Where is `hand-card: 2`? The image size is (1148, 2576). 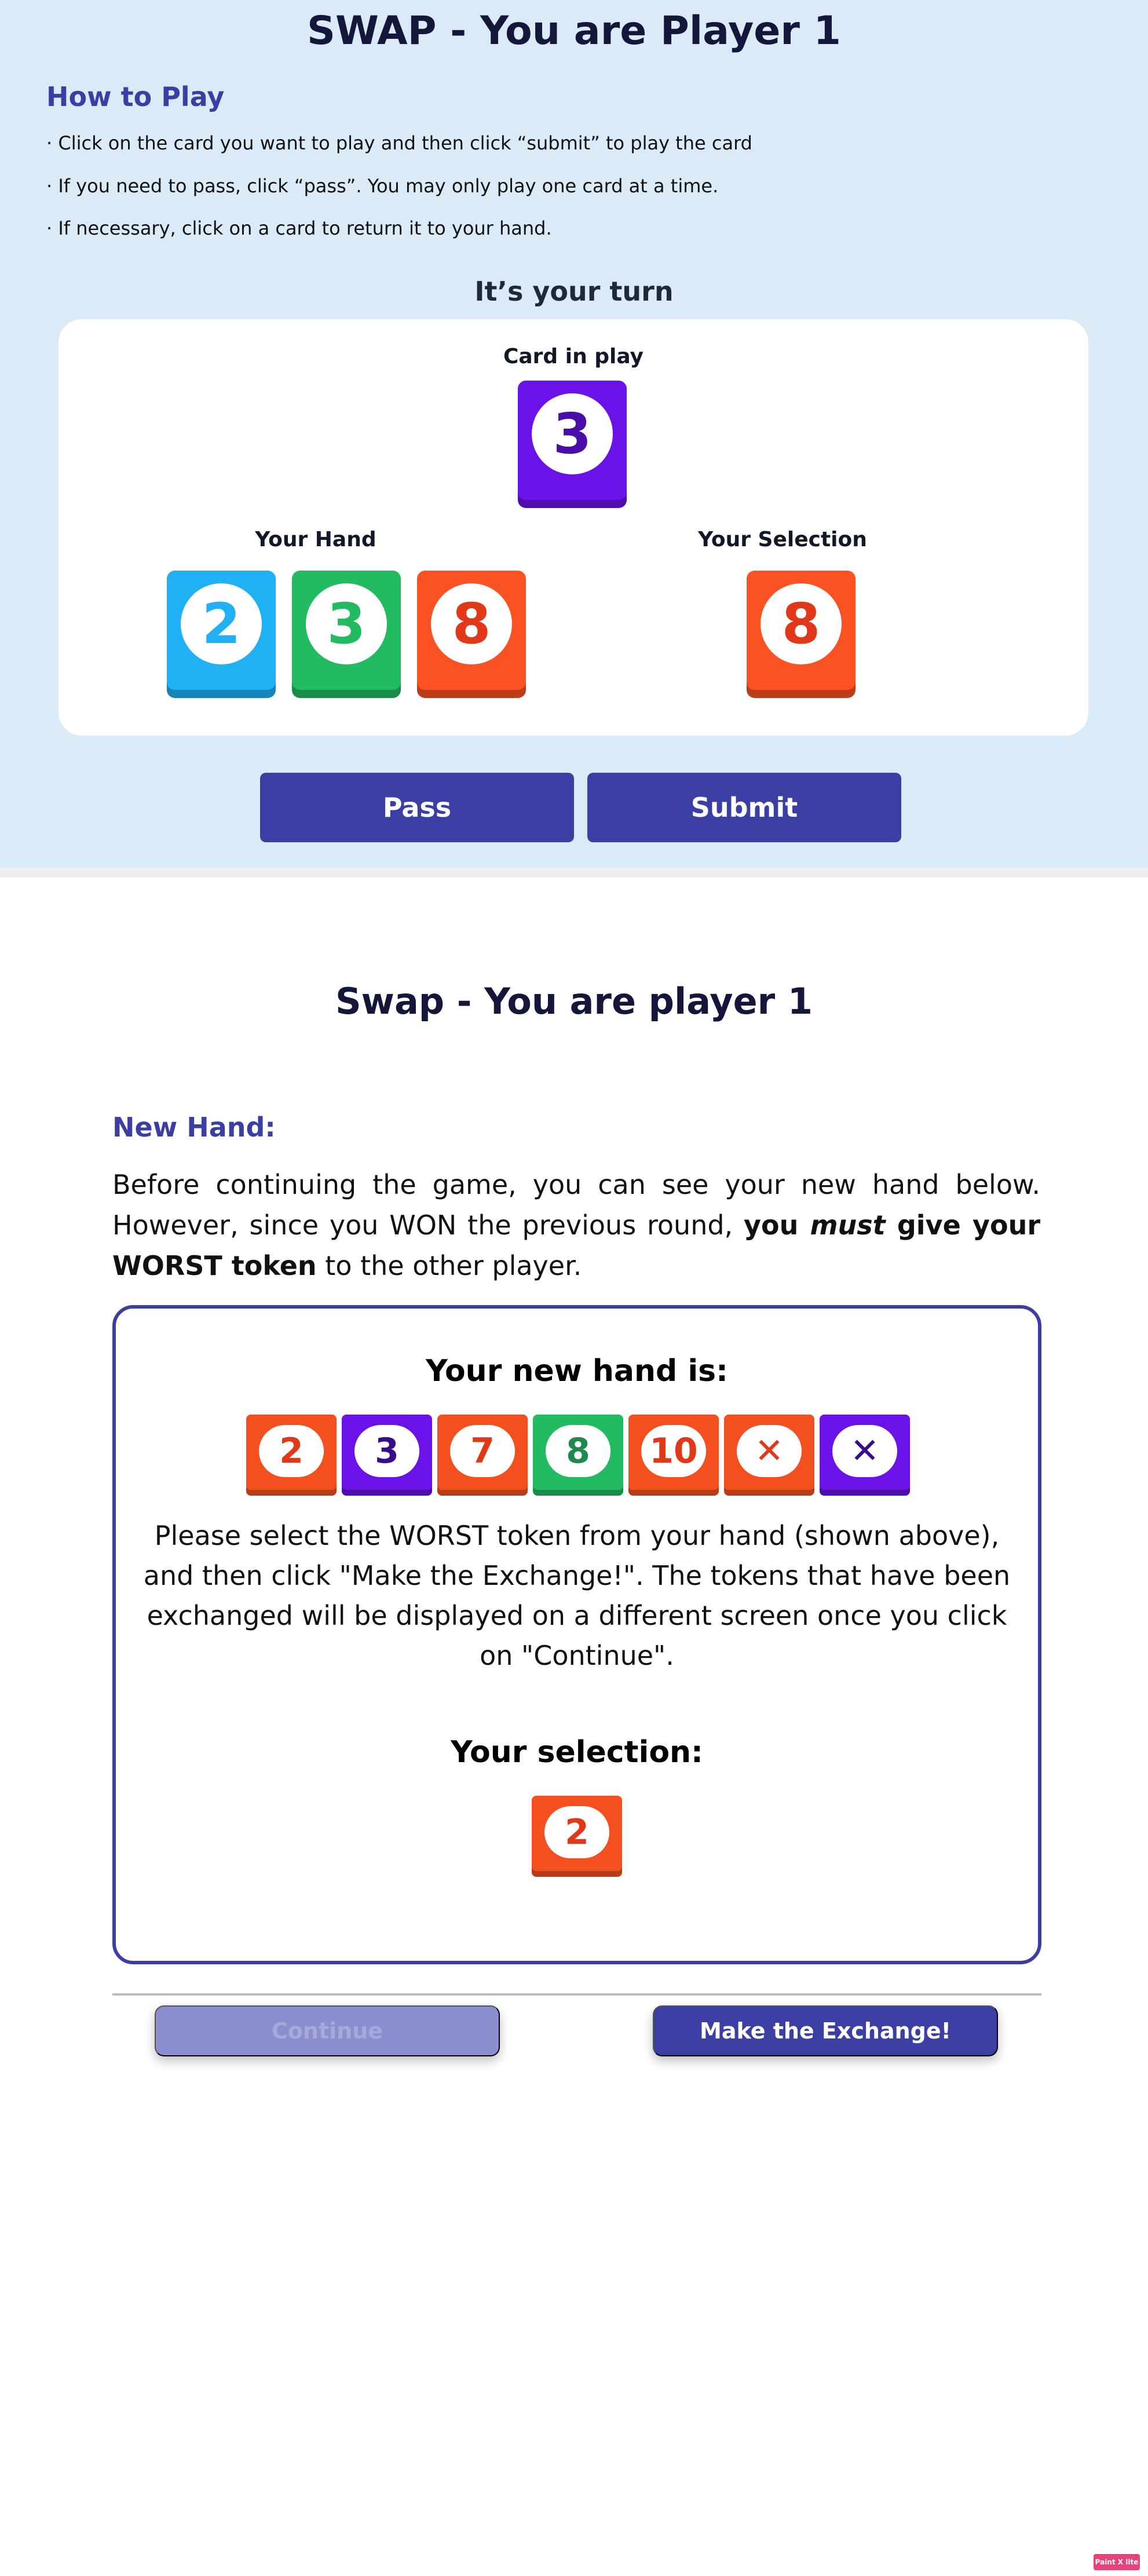 hand-card: 2 is located at coordinates (221, 634).